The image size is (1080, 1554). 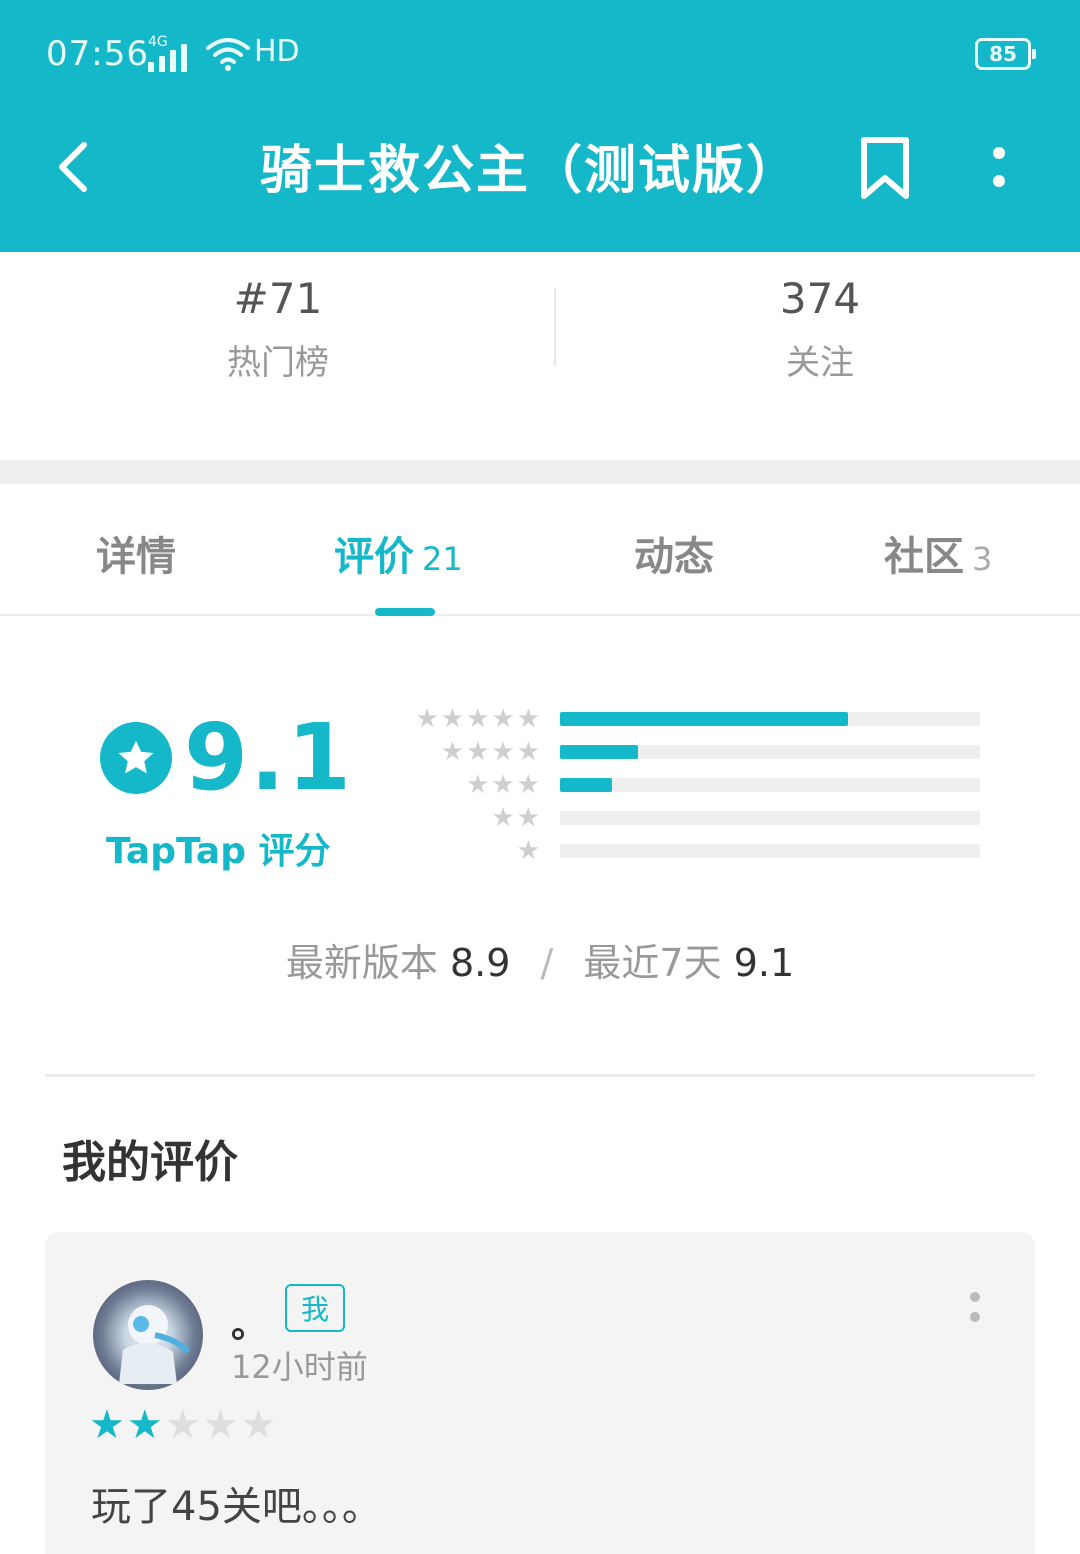 I want to click on distribution-row-4-star: ★★★★, so click(x=690, y=752).